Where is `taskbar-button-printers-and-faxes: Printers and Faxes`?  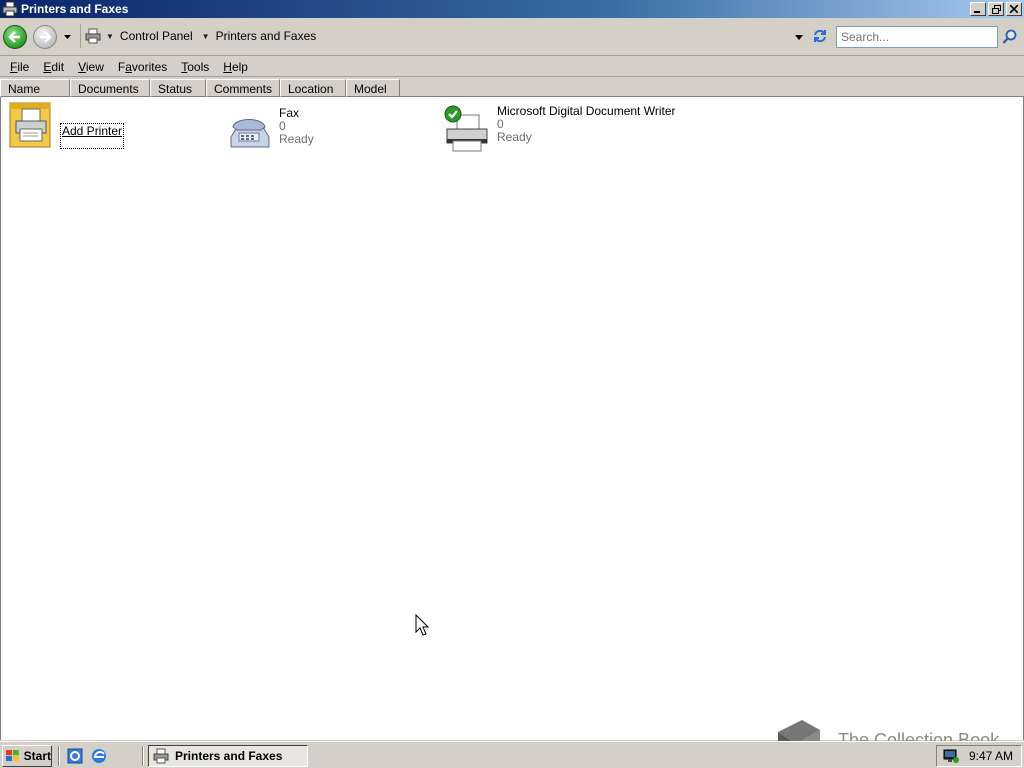
taskbar-button-printers-and-faxes: Printers and Faxes is located at coordinates (228, 756).